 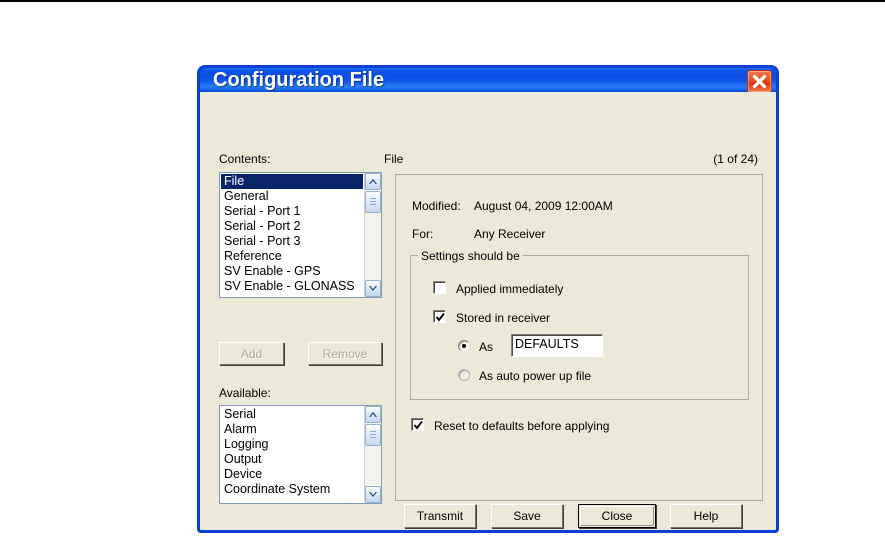 I want to click on list-item: SV Enable - GPS, so click(x=292, y=271).